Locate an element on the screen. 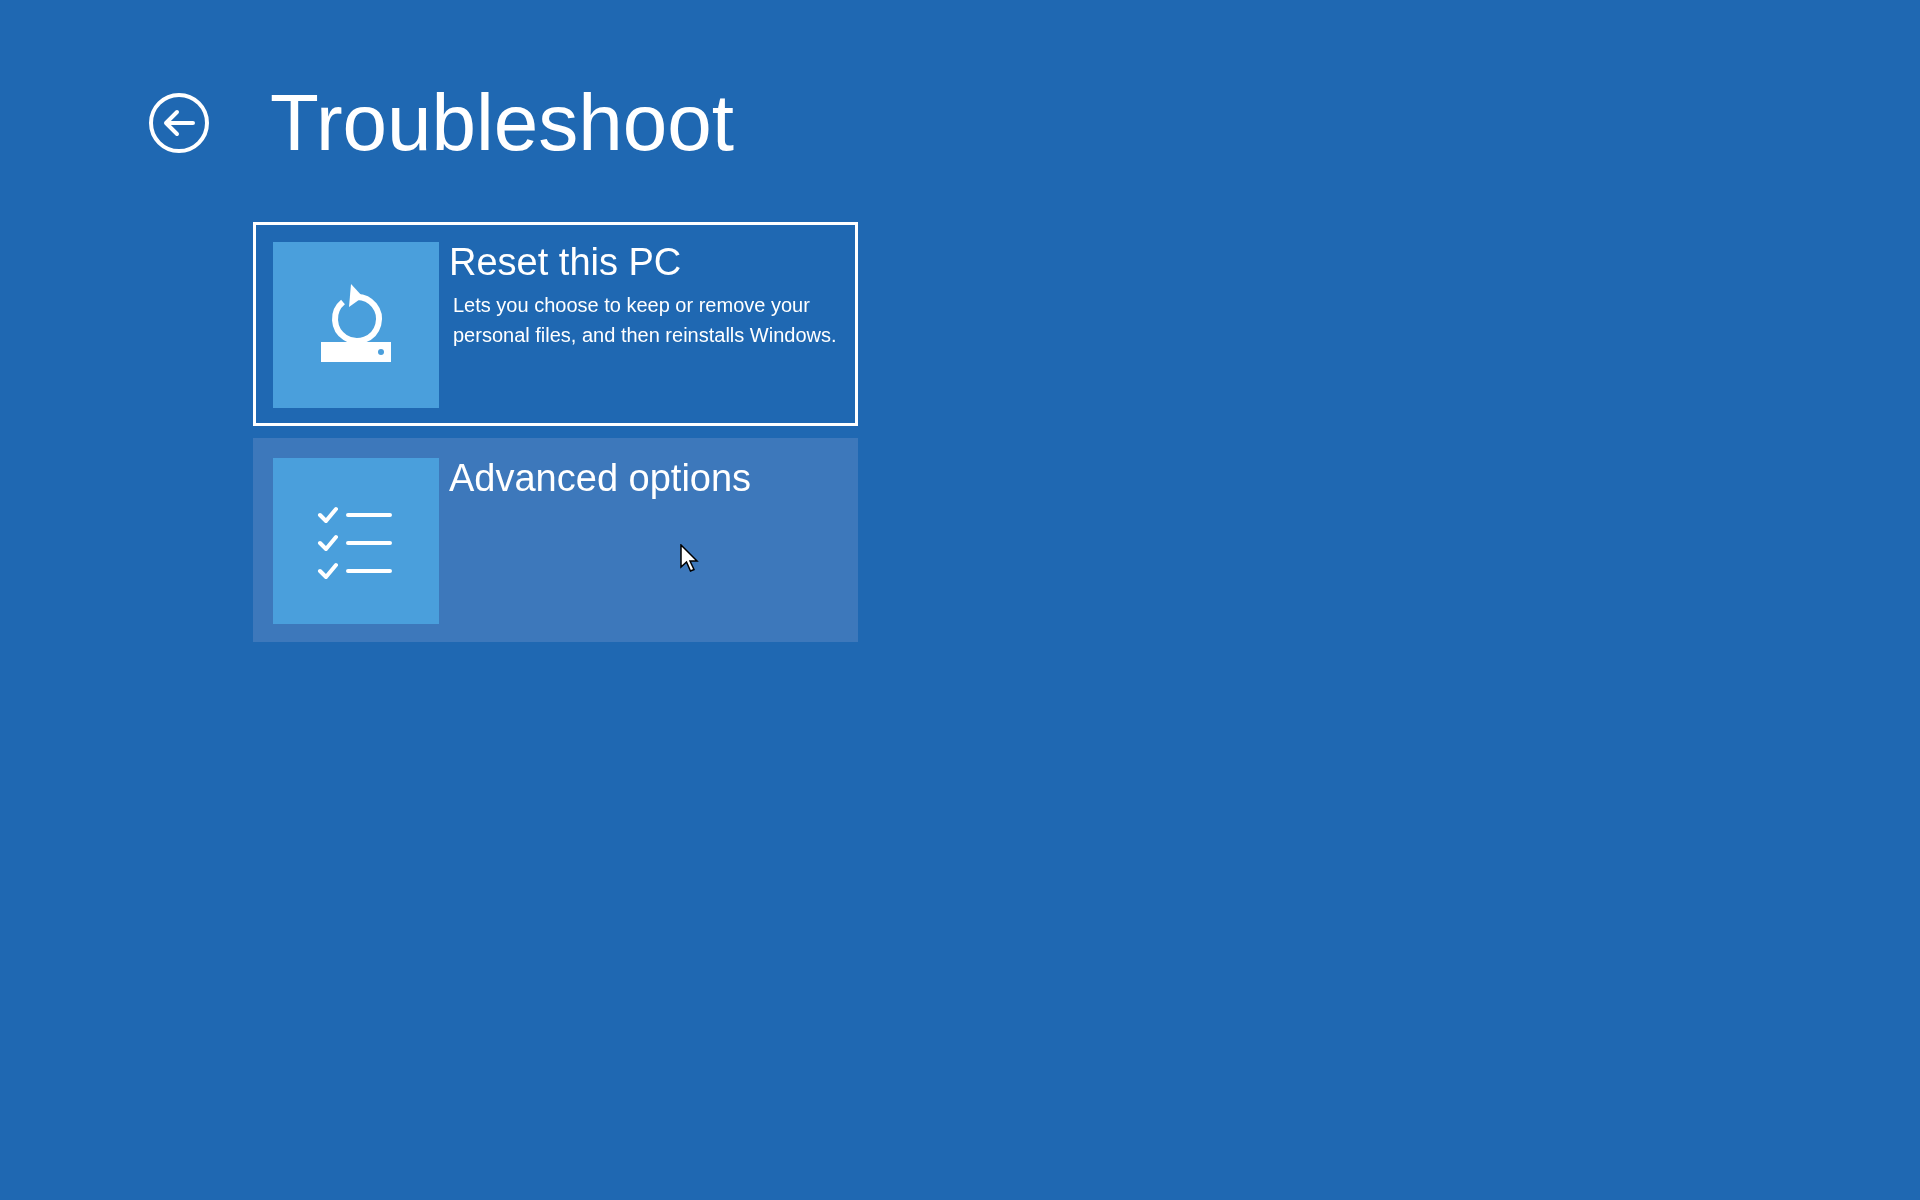 Image resolution: width=1920 pixels, height=1200 pixels. mouse-pointer-icon is located at coordinates (690, 559).